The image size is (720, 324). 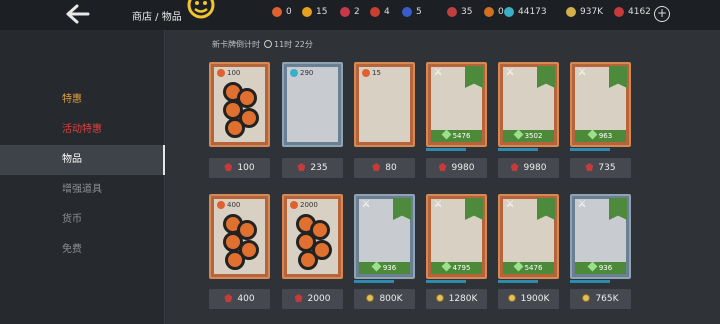 What do you see at coordinates (246, 168) in the screenshot?
I see `price-value: 100` at bounding box center [246, 168].